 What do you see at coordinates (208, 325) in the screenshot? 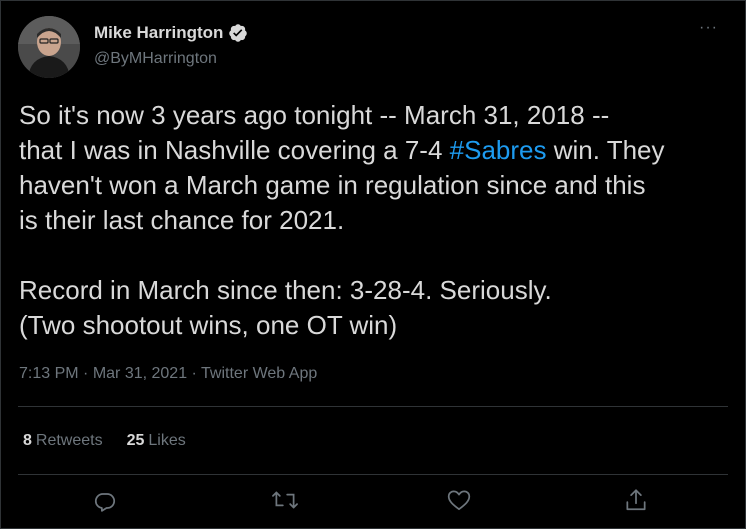
I see `tweet-line: (Two shootout wins, one OT win)` at bounding box center [208, 325].